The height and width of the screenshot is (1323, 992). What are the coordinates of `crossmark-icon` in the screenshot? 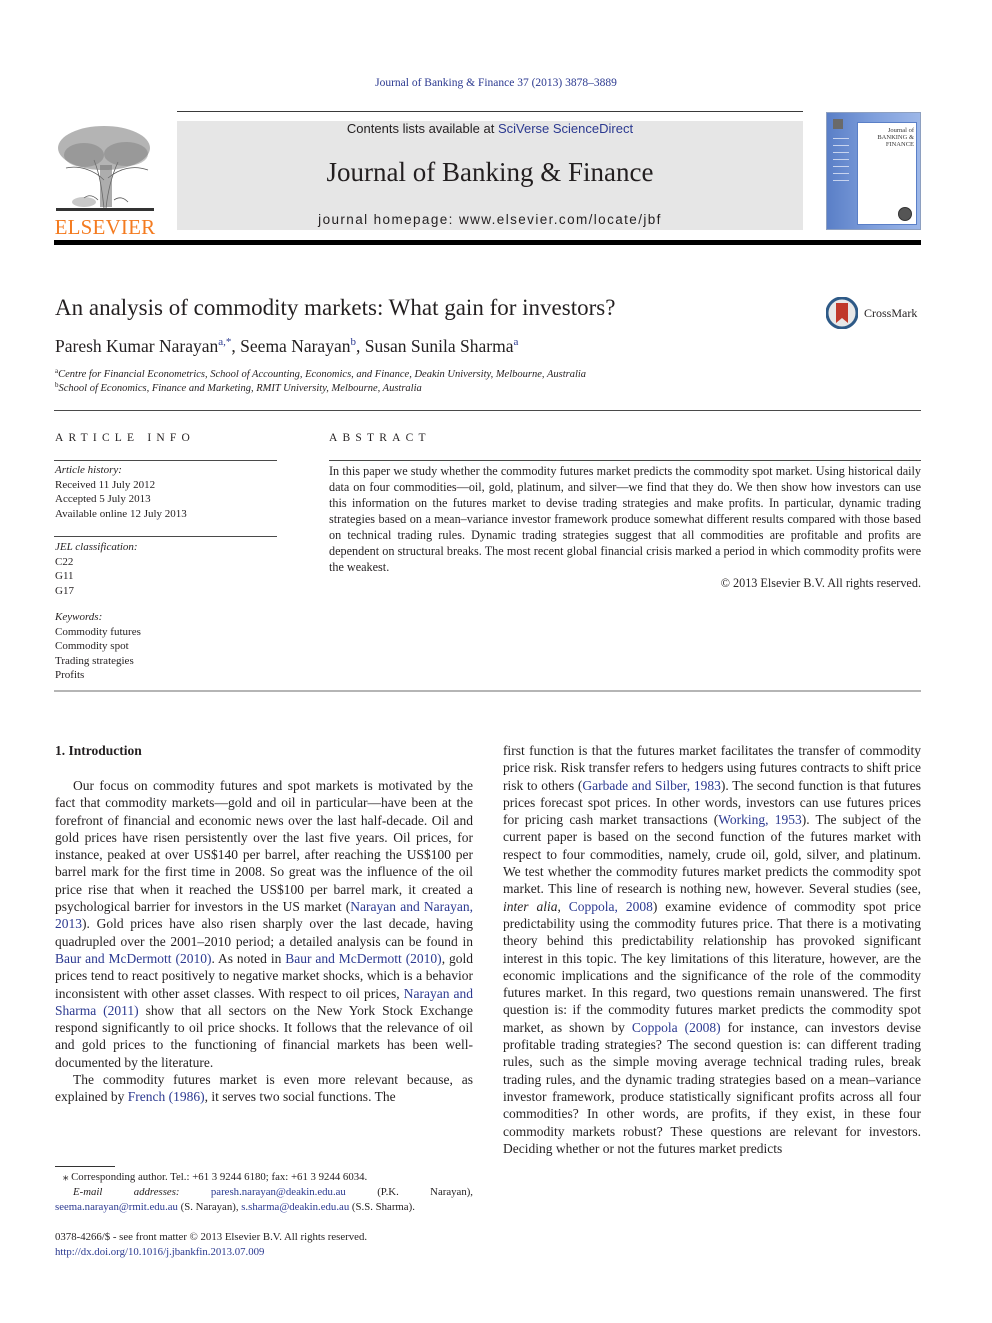 It's located at (842, 313).